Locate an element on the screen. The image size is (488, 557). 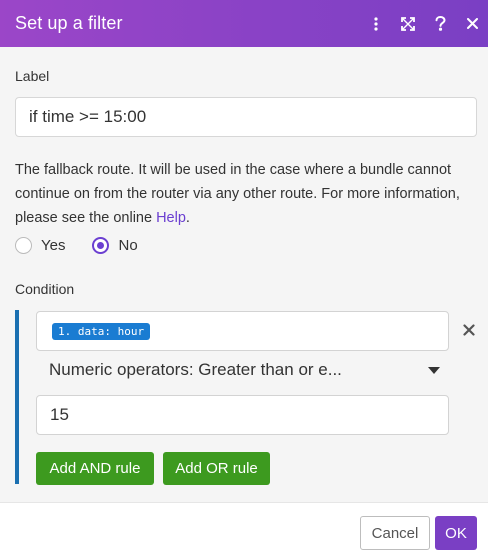
close-icon is located at coordinates (472, 23).